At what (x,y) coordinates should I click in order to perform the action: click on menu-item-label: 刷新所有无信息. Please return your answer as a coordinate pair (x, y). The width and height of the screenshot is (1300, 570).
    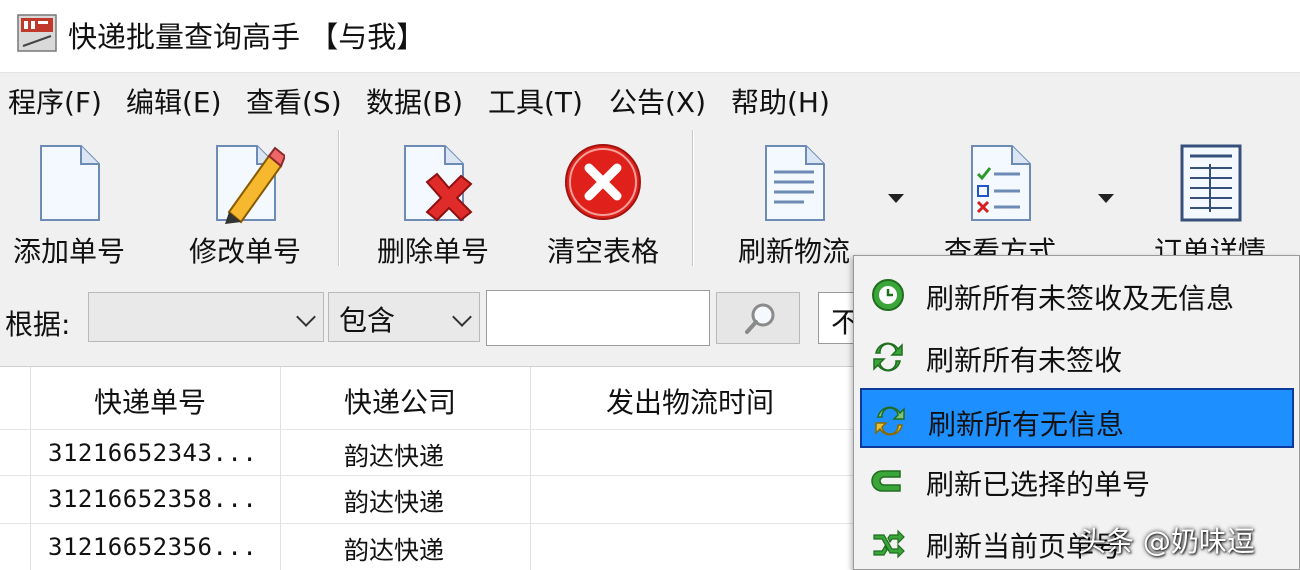
    Looking at the image, I should click on (1026, 424).